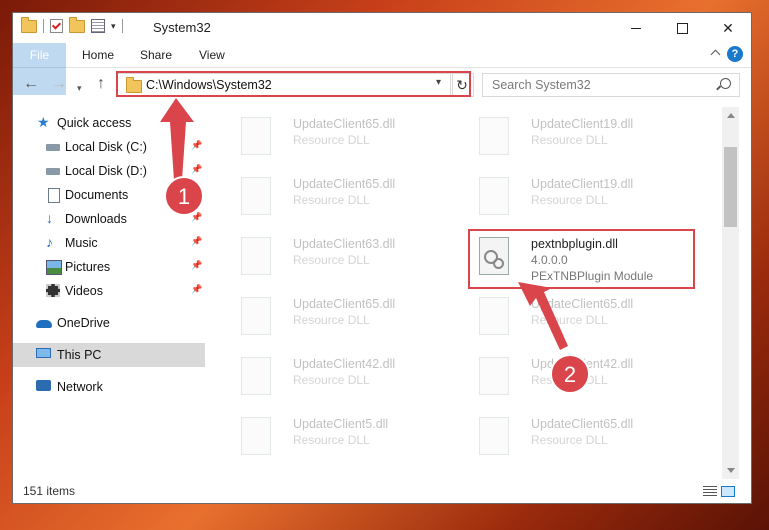 Image resolution: width=769 pixels, height=530 pixels. I want to click on address-highlight-box, so click(293, 84).